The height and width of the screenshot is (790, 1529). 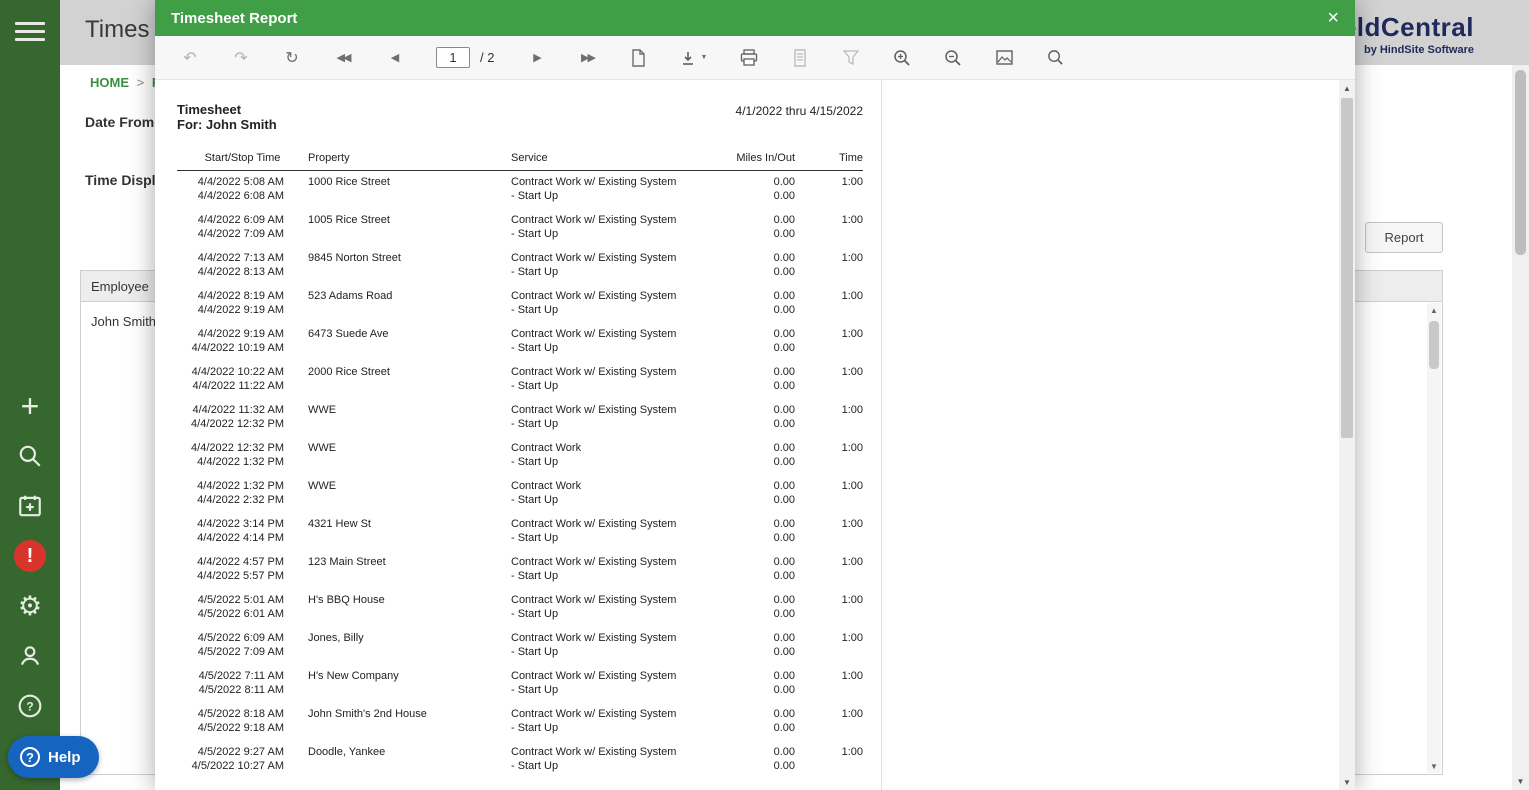 What do you see at coordinates (30, 757) in the screenshot?
I see `question-icon: ?` at bounding box center [30, 757].